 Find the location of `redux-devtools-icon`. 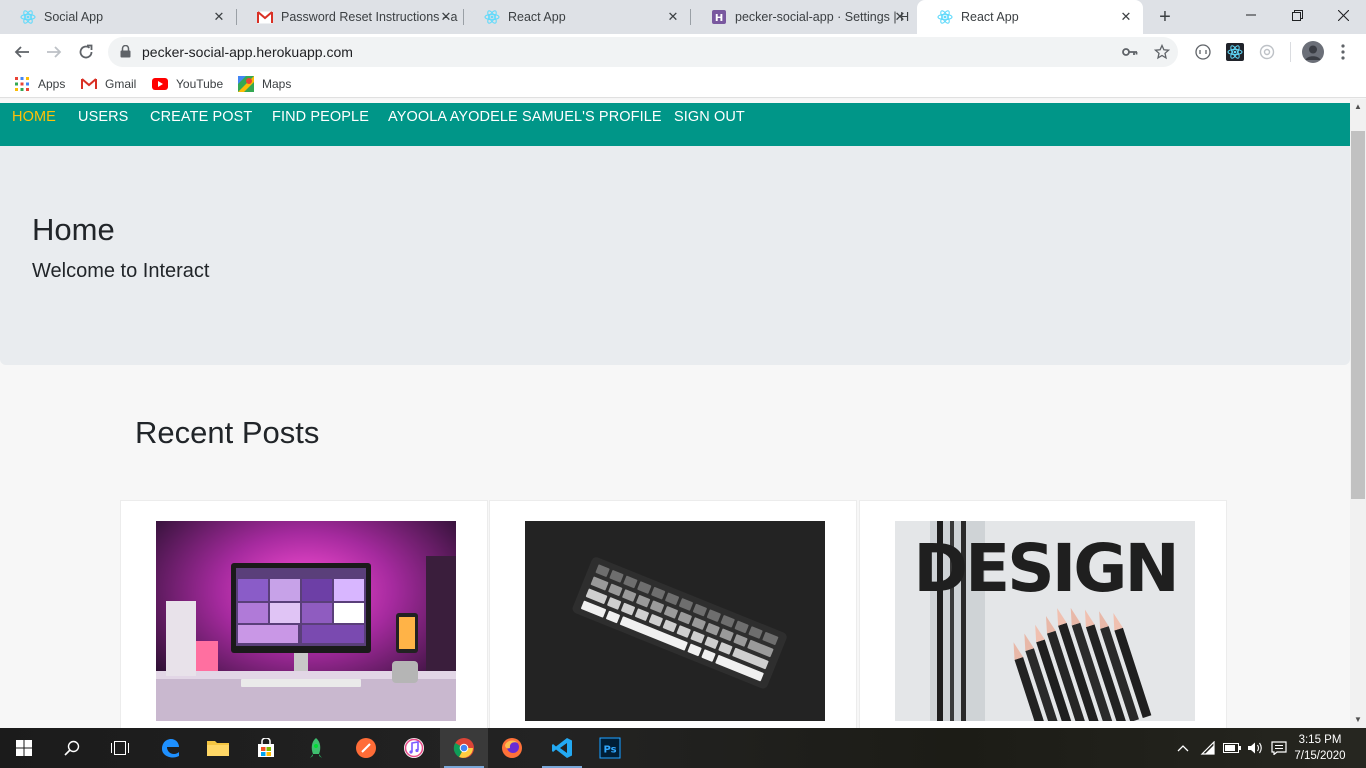

redux-devtools-icon is located at coordinates (1267, 52).